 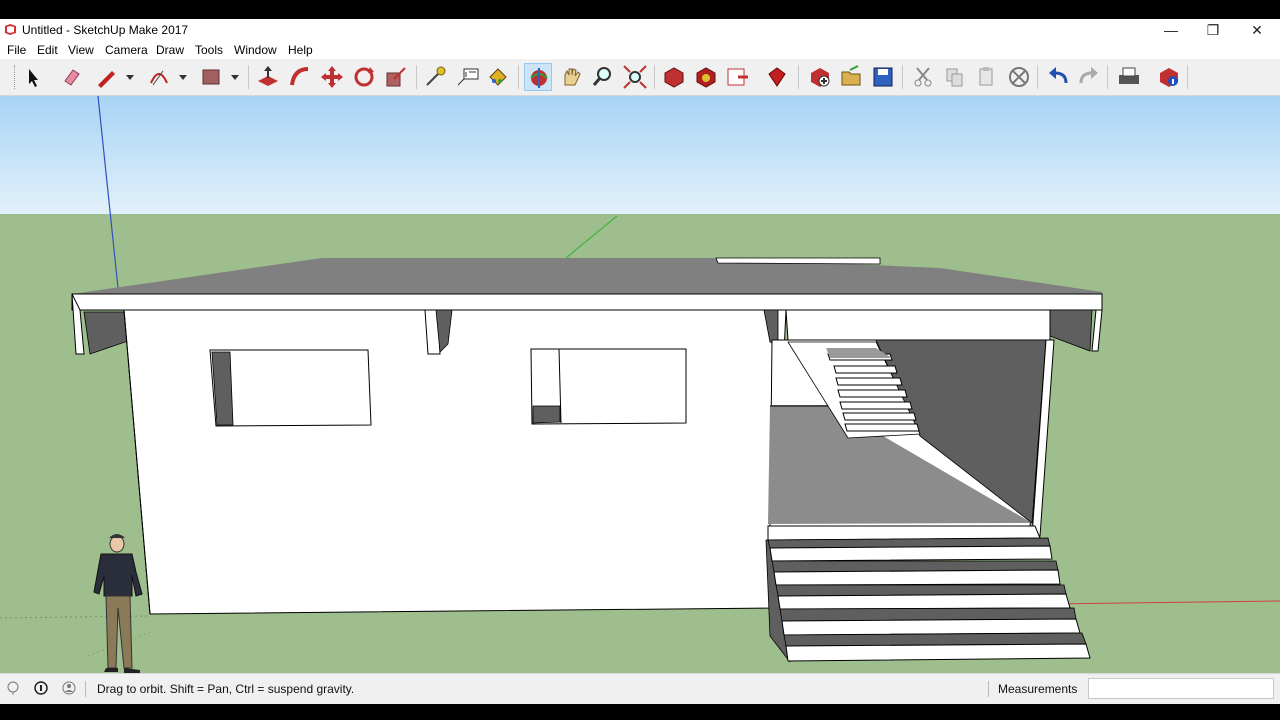 What do you see at coordinates (435, 77) in the screenshot?
I see `tape-measure-icon` at bounding box center [435, 77].